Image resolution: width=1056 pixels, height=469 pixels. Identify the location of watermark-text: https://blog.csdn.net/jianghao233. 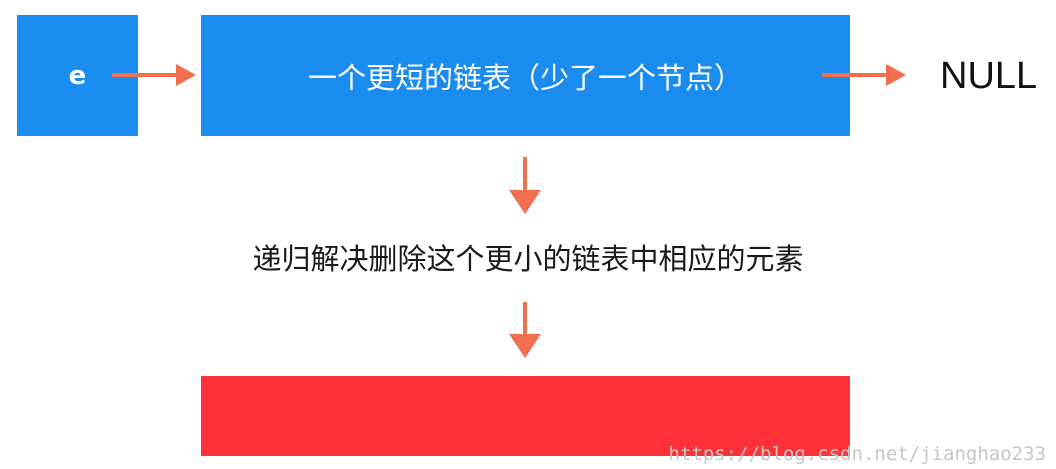
(857, 454).